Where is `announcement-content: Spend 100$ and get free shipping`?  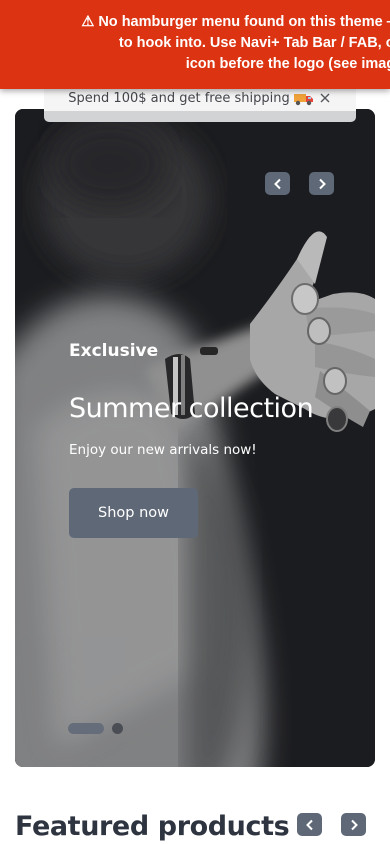 announcement-content: Spend 100$ and get free shipping is located at coordinates (200, 98).